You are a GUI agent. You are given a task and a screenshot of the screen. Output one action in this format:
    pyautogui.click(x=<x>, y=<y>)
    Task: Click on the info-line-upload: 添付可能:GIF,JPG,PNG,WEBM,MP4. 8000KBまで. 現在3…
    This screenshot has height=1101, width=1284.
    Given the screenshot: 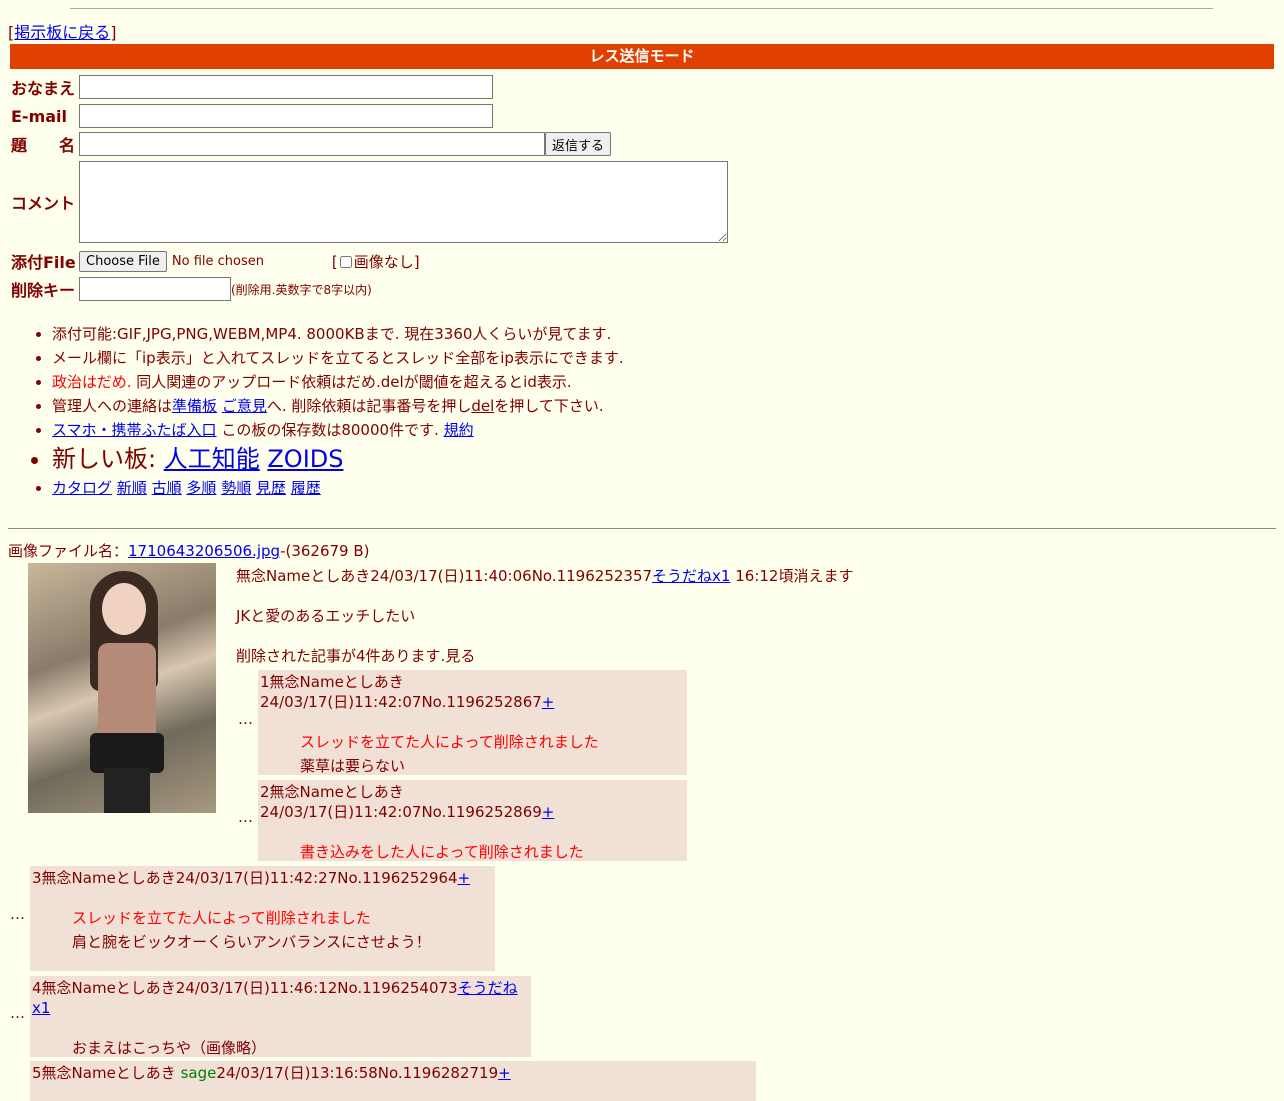 What is the action you would take?
    pyautogui.click(x=338, y=334)
    